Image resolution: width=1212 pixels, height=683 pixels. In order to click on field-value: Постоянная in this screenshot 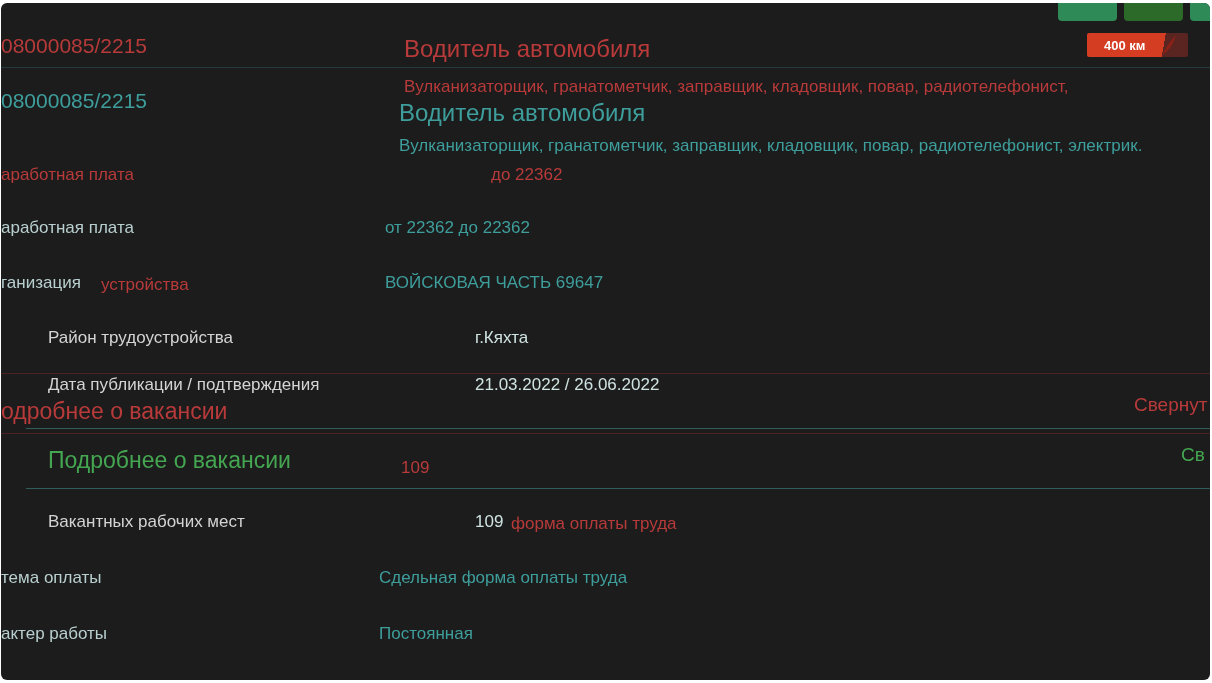, I will do `click(426, 634)`.